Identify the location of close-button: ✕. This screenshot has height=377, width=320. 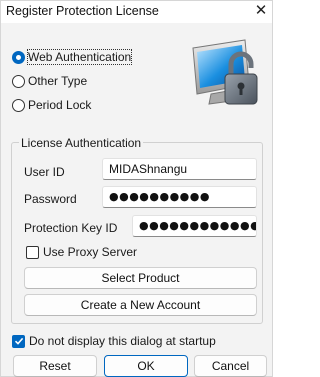
(261, 11).